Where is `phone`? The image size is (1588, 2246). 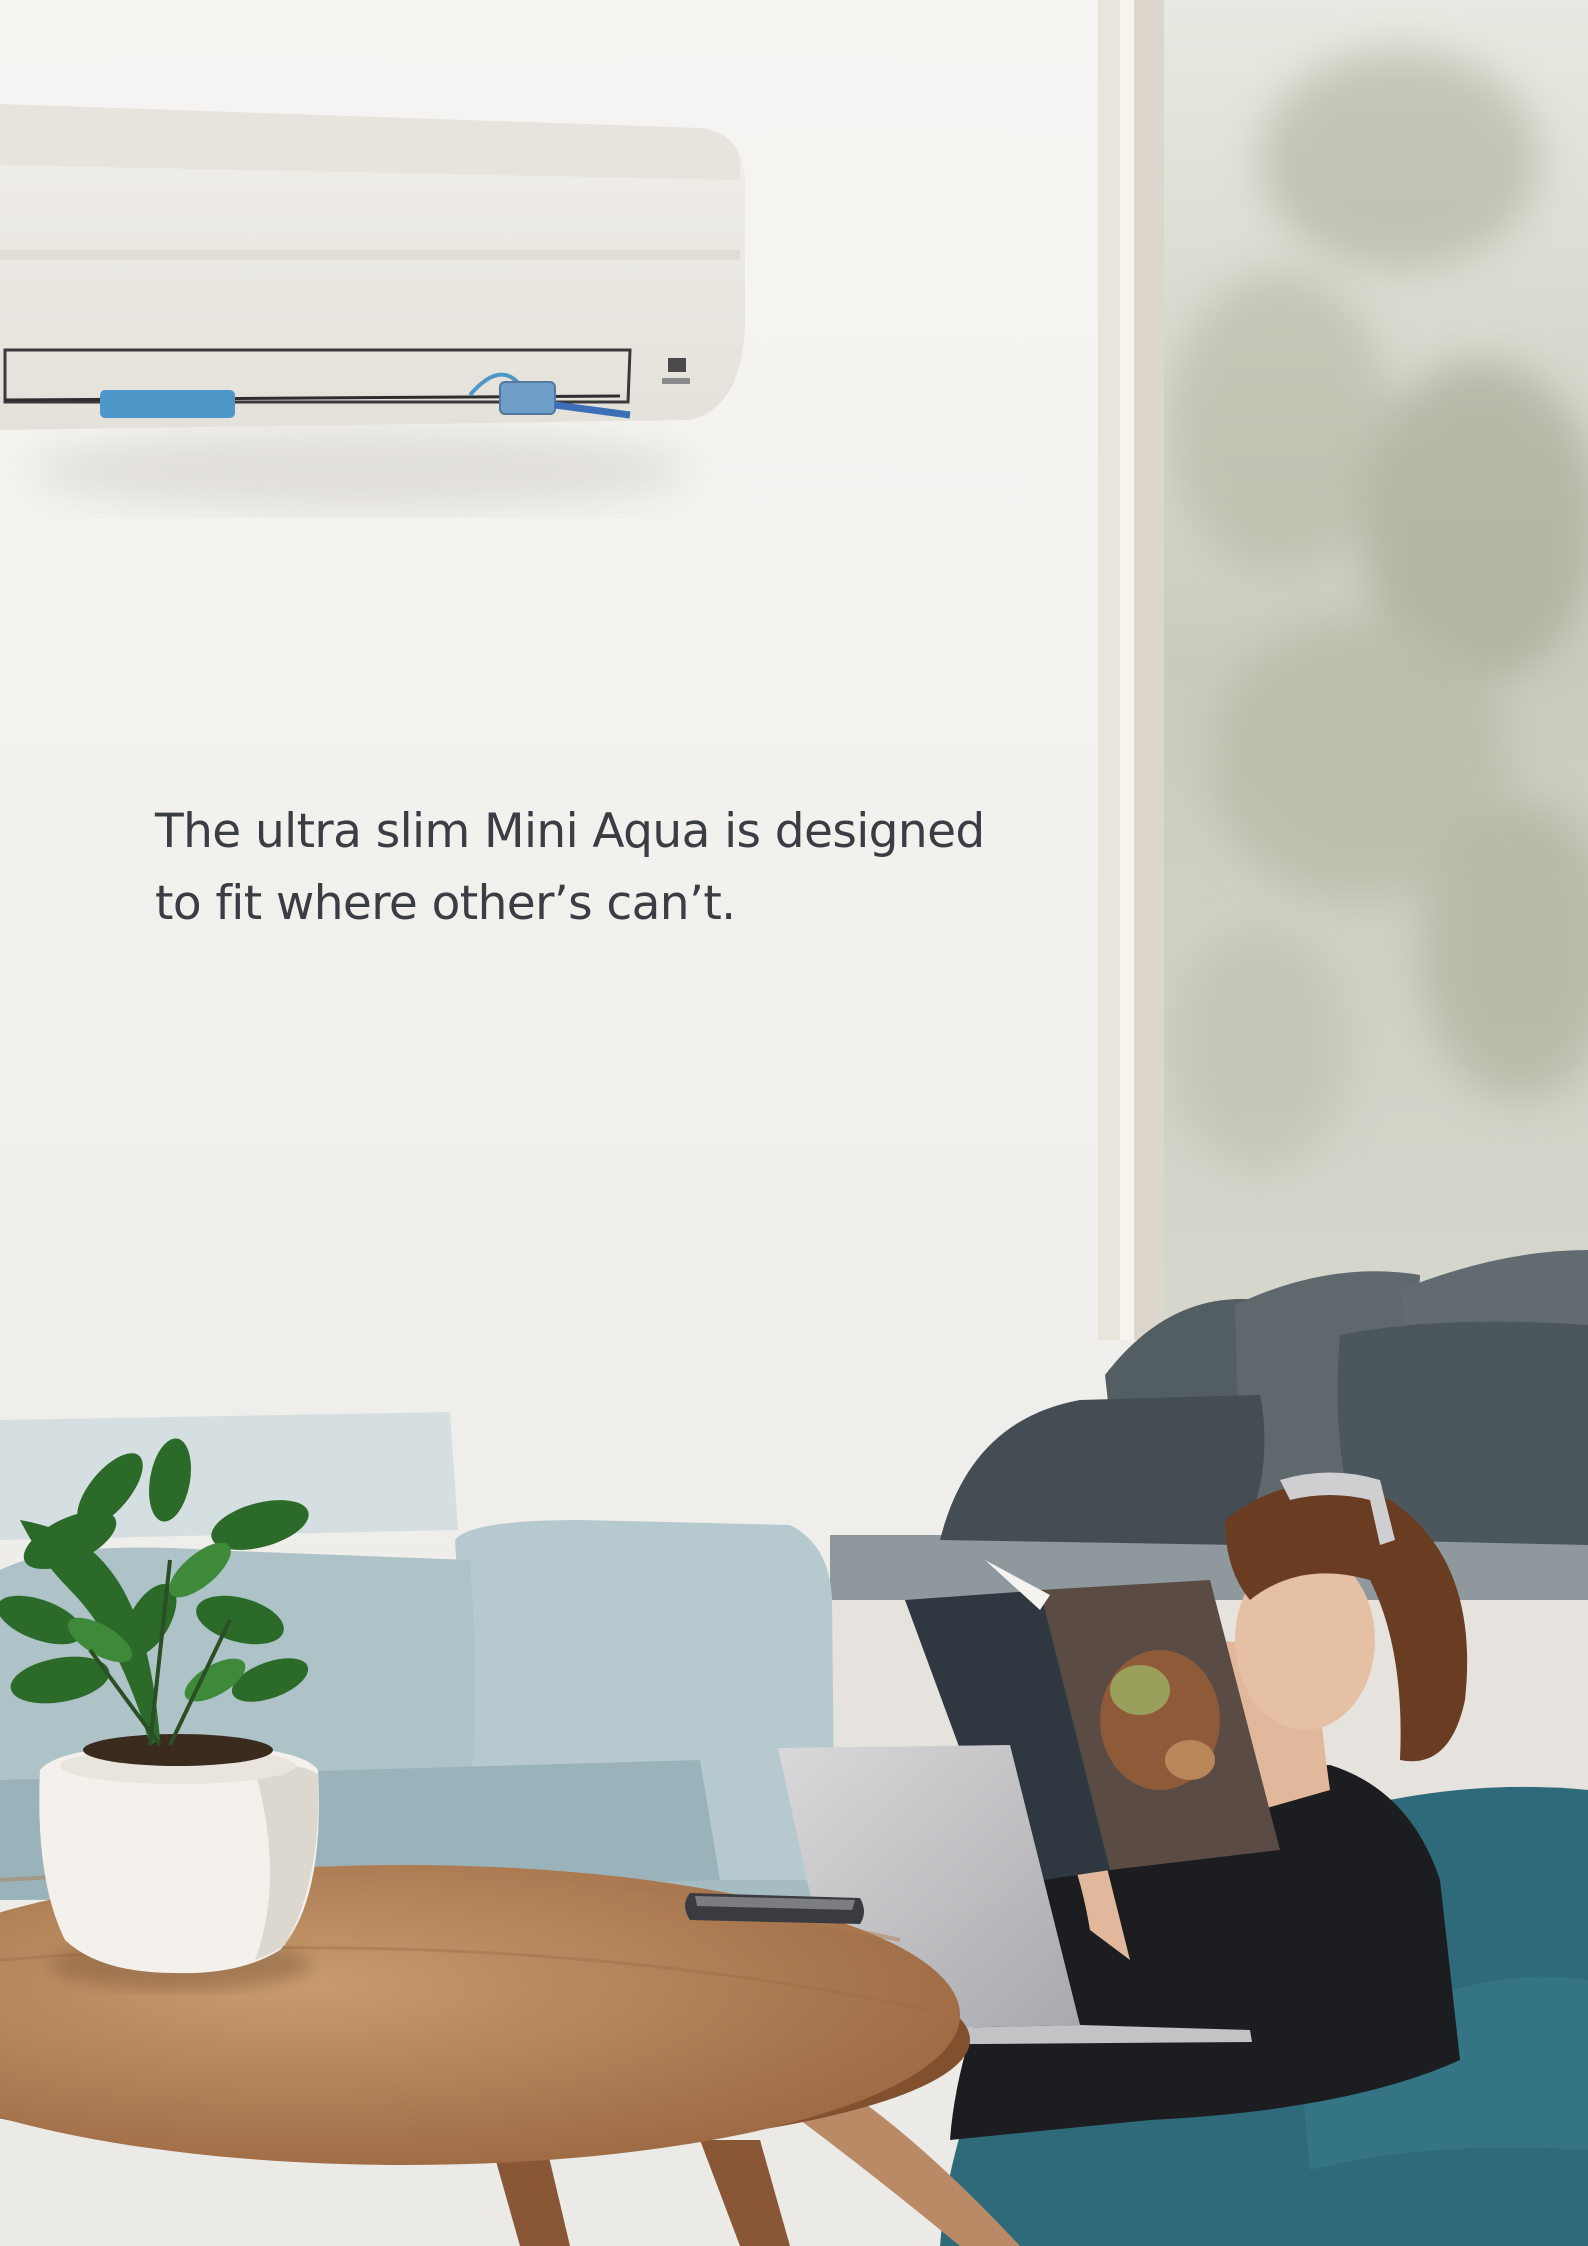
phone is located at coordinates (774, 1908).